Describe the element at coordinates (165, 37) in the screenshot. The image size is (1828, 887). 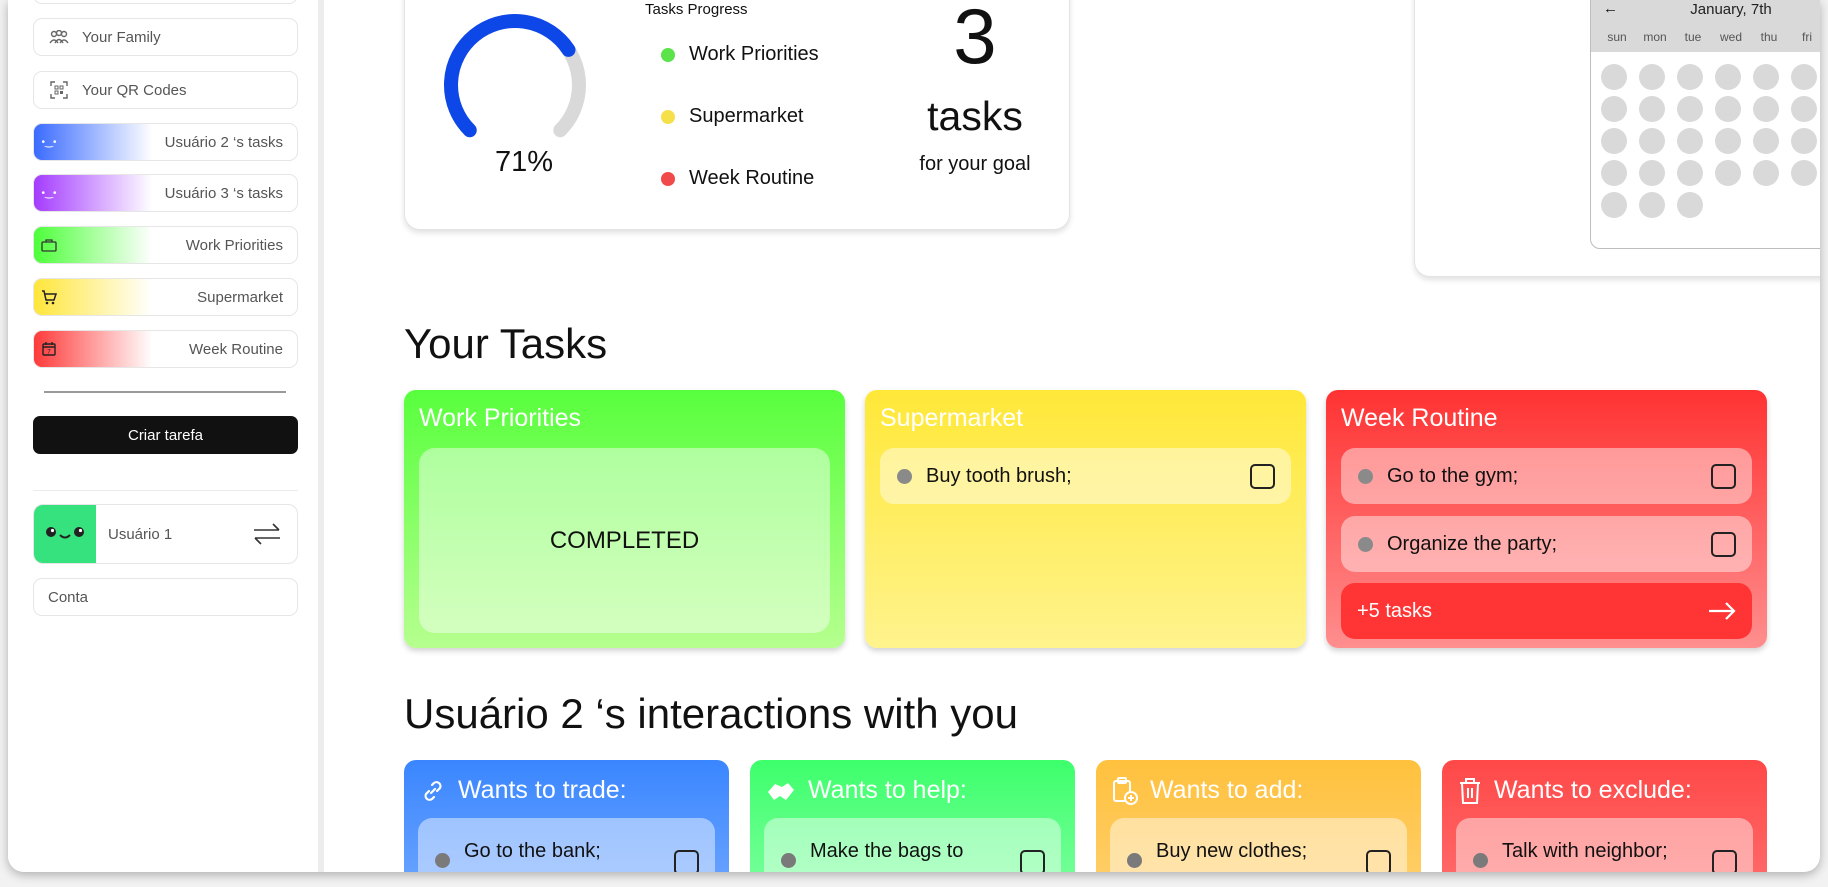
I see `sidebar-item-family: Your Family` at that location.